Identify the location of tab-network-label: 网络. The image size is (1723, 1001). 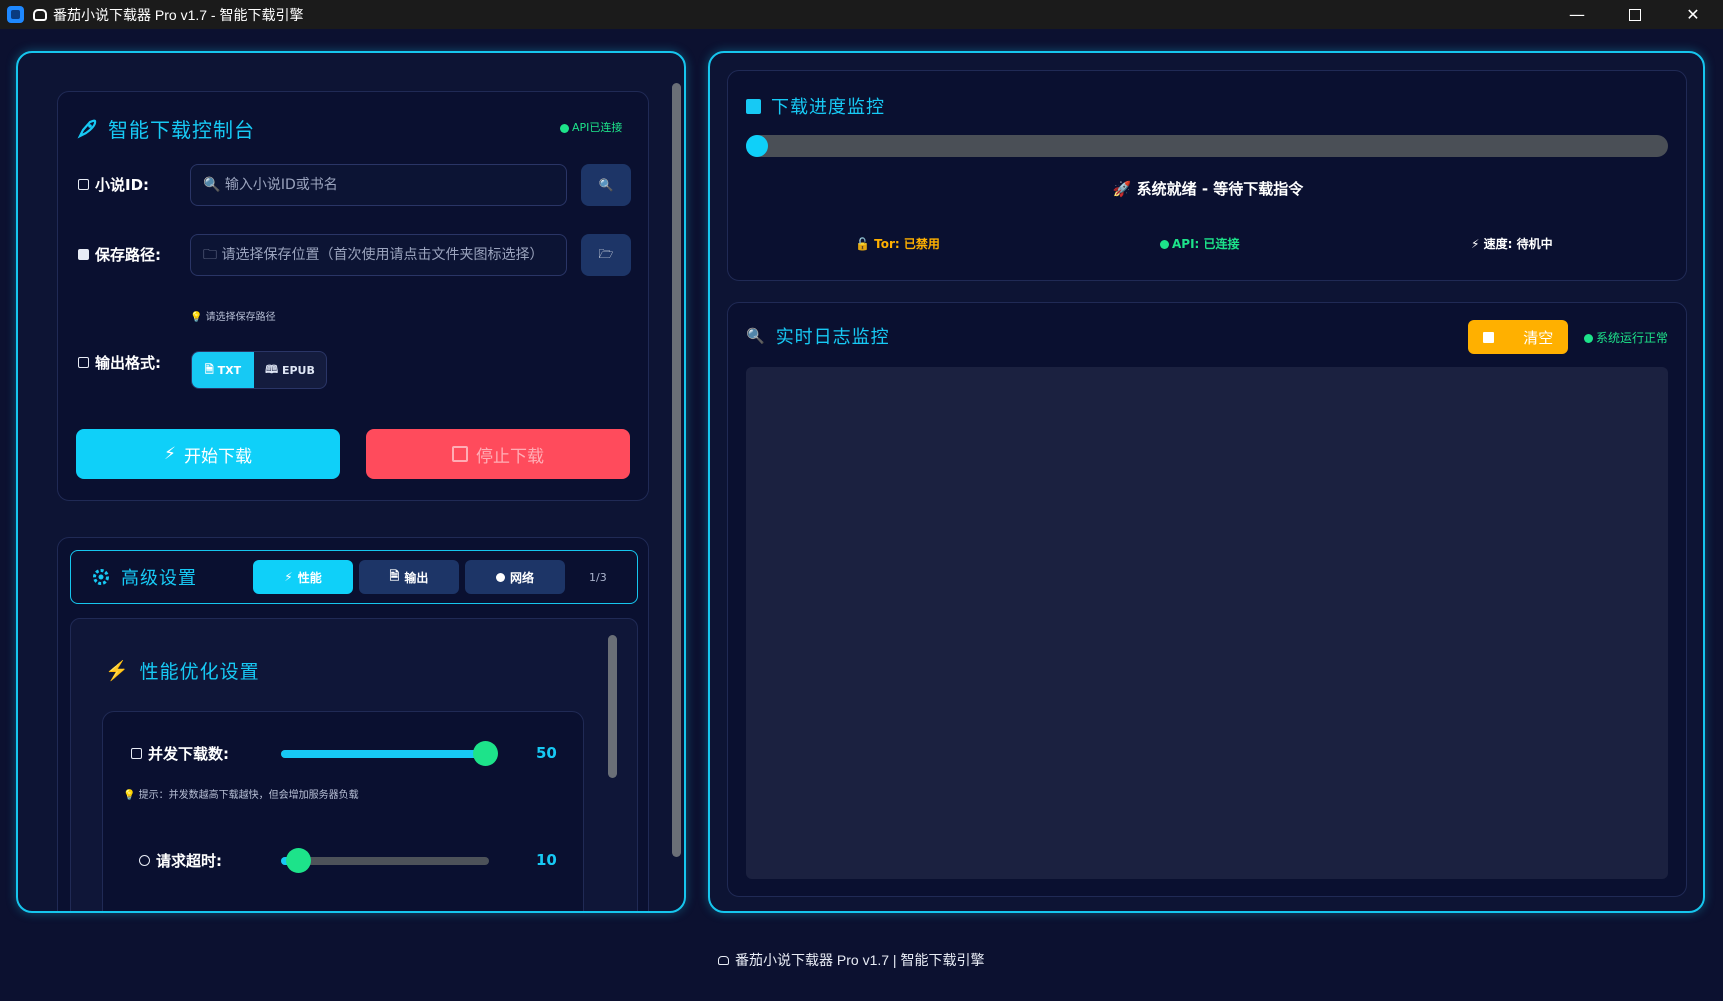
(521, 577).